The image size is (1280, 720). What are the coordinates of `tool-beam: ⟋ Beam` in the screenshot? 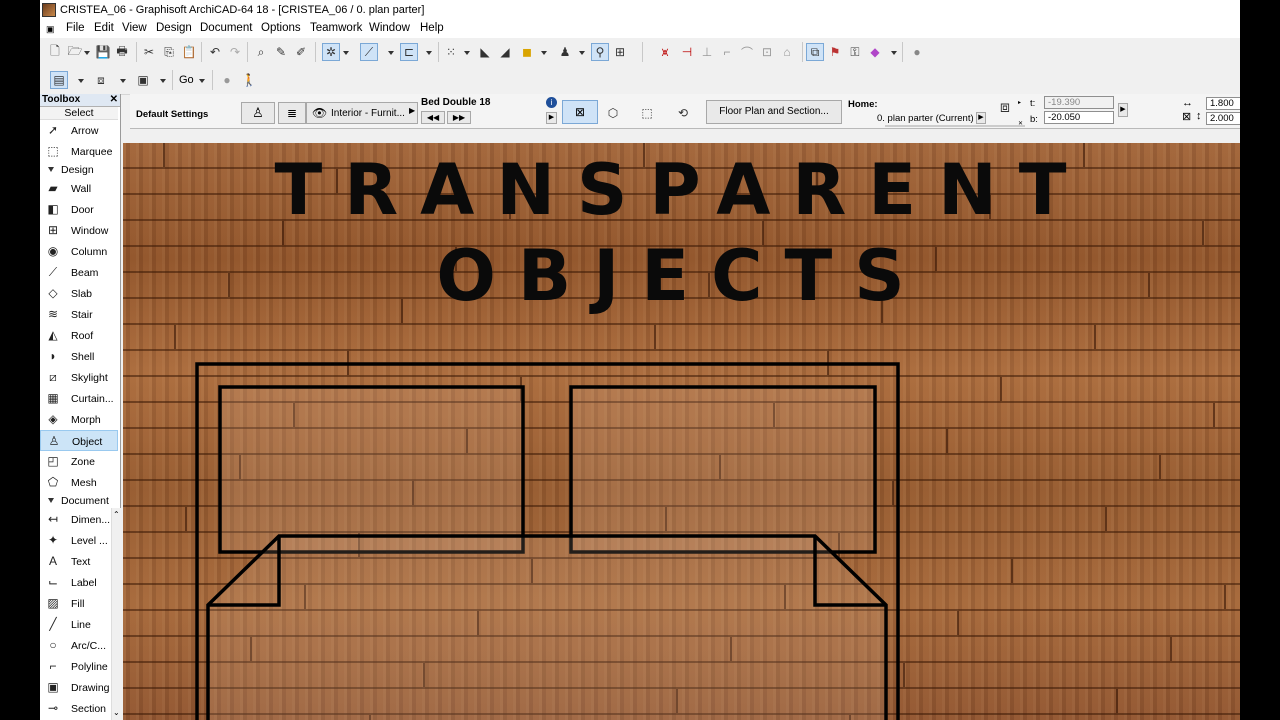 It's located at (79, 272).